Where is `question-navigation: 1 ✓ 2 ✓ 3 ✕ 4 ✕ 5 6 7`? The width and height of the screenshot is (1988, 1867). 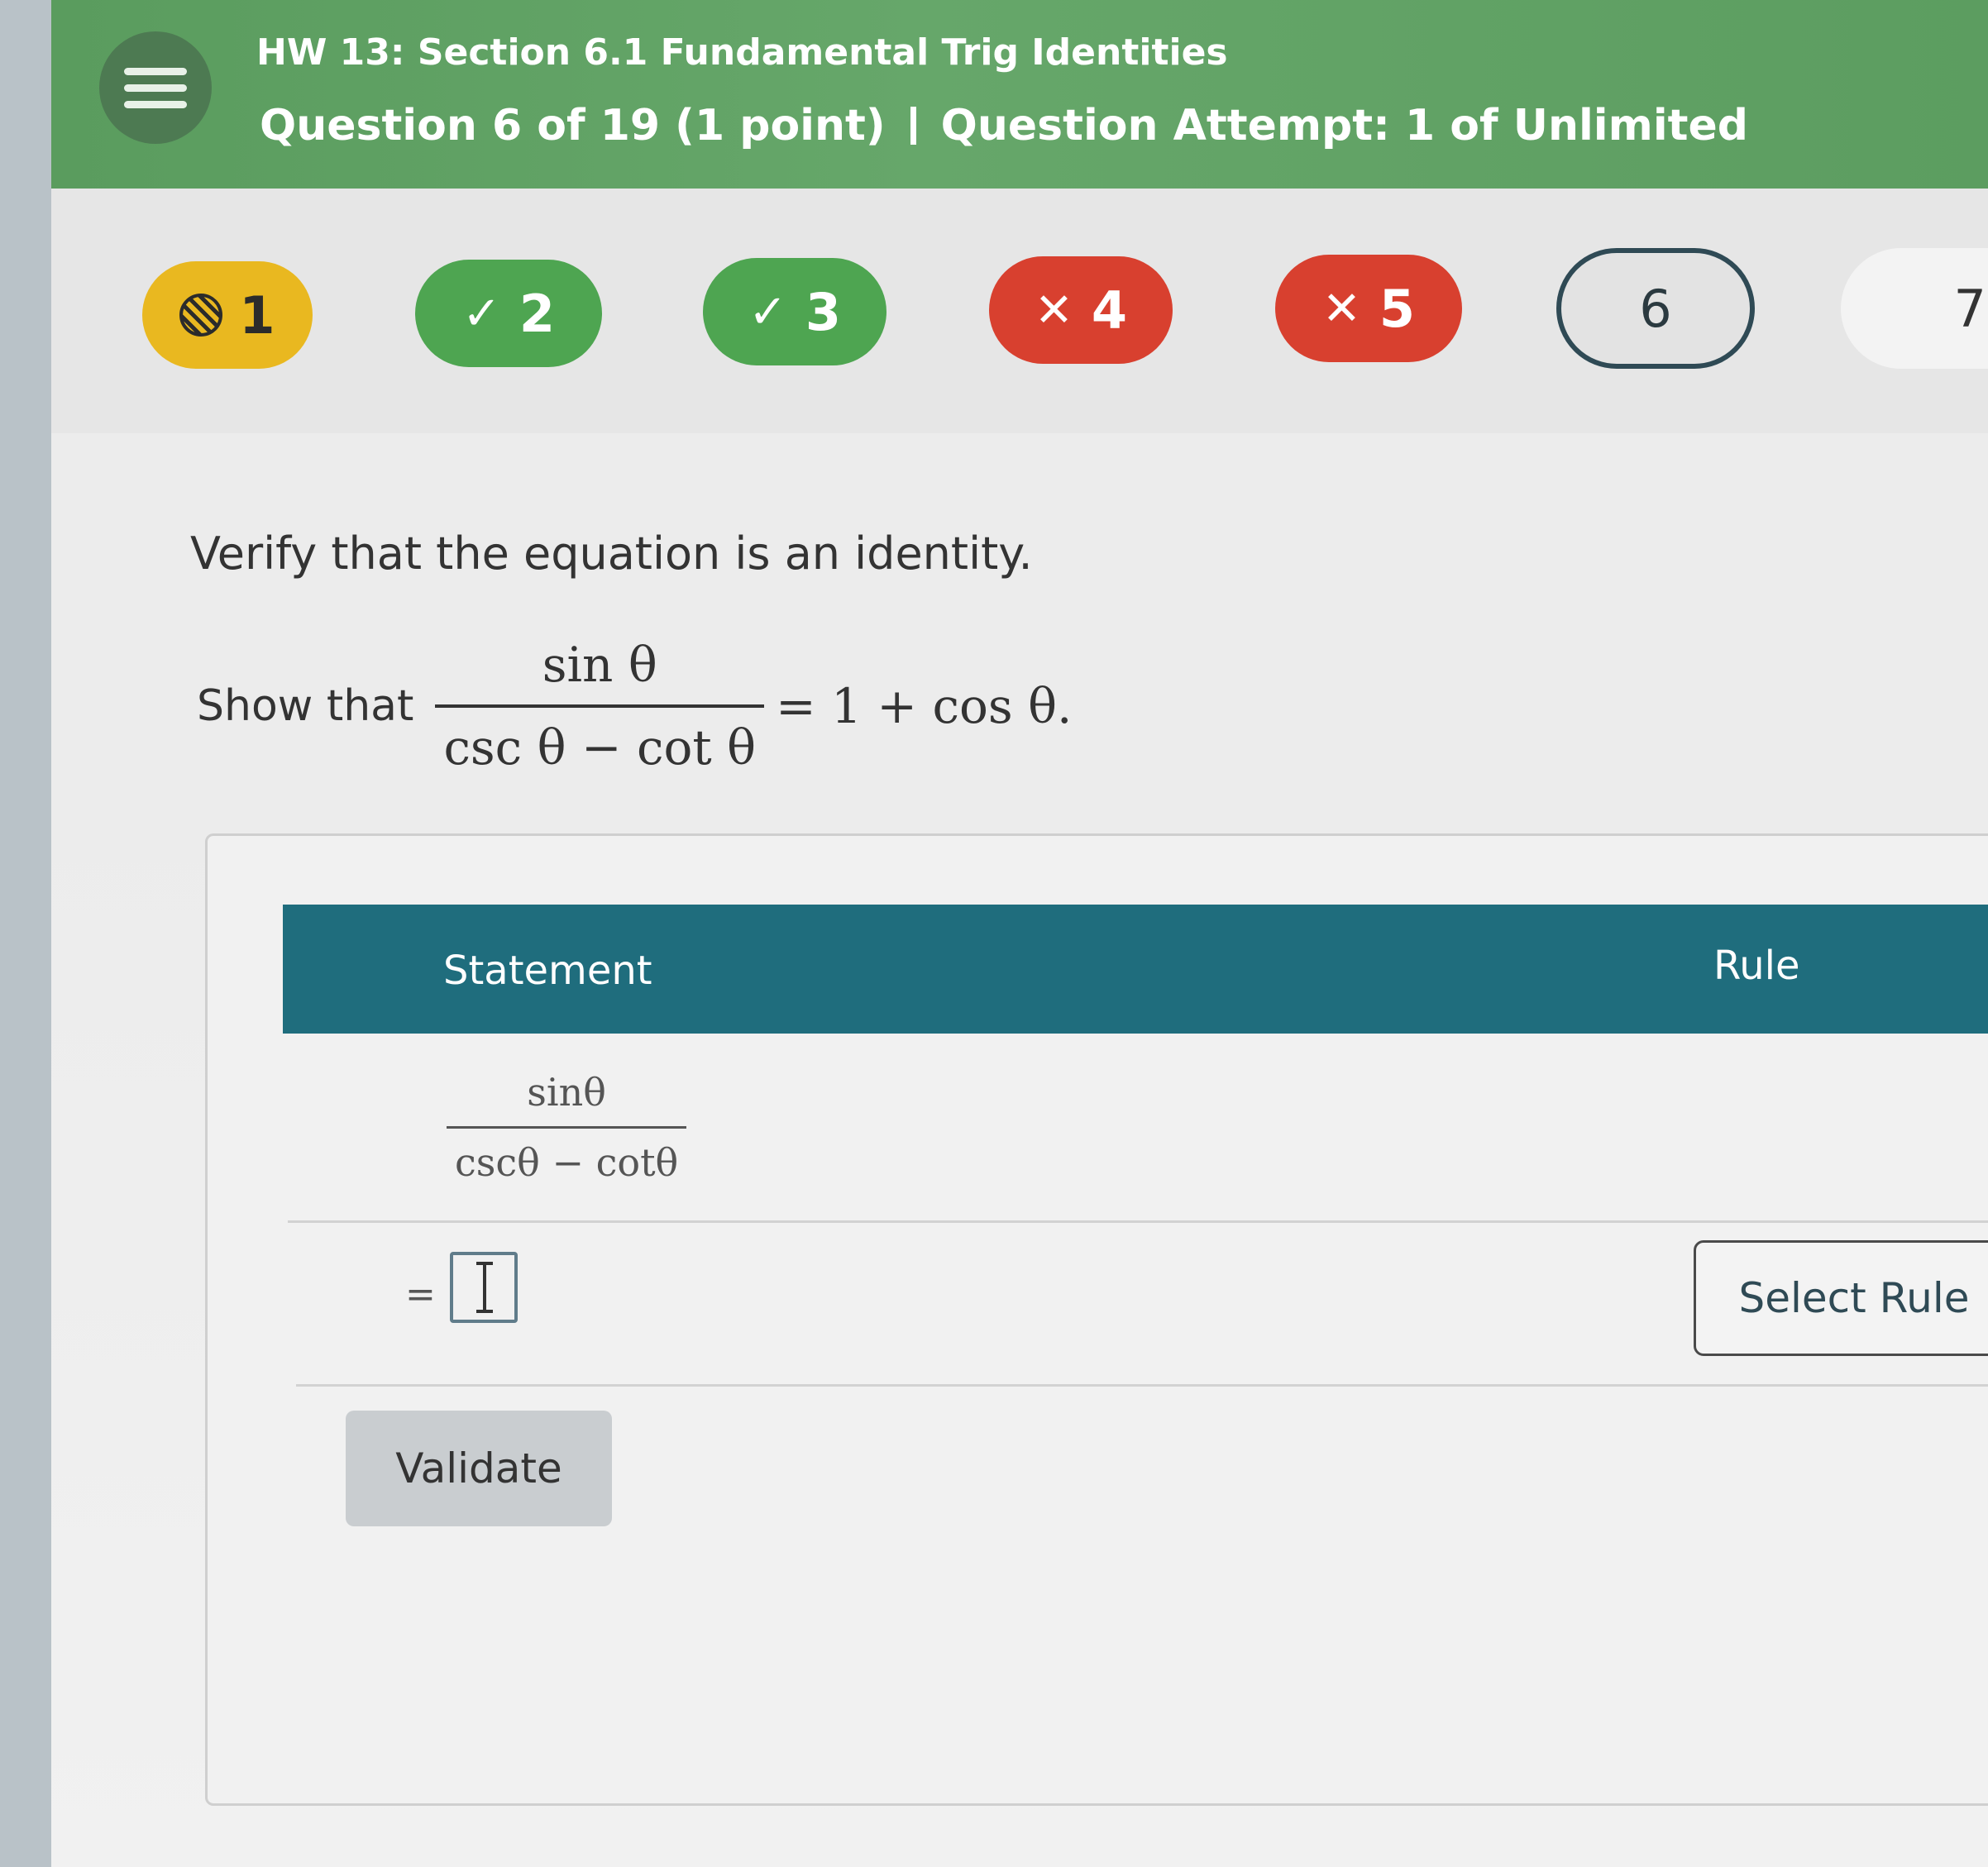
question-navigation: 1 ✓ 2 ✓ 3 ✕ 4 ✕ 5 6 7 is located at coordinates (1019, 311).